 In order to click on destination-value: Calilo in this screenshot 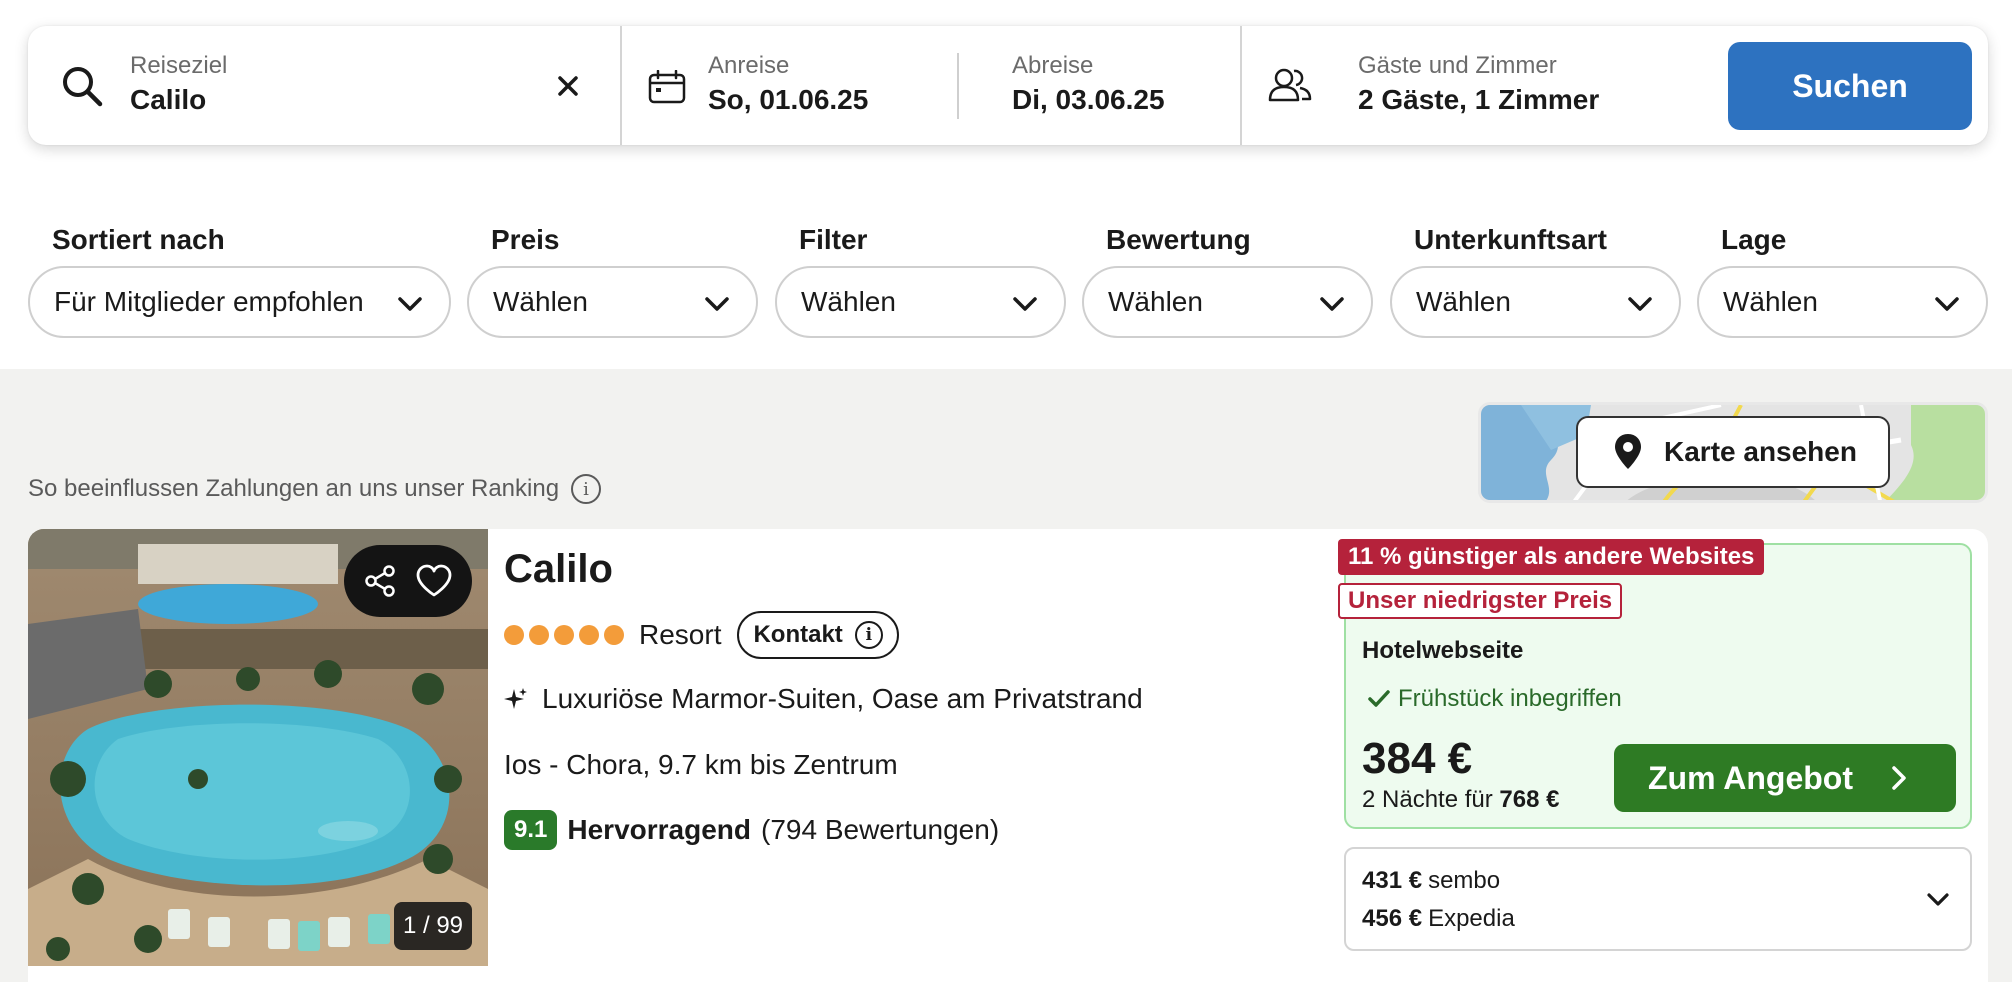, I will do `click(168, 100)`.